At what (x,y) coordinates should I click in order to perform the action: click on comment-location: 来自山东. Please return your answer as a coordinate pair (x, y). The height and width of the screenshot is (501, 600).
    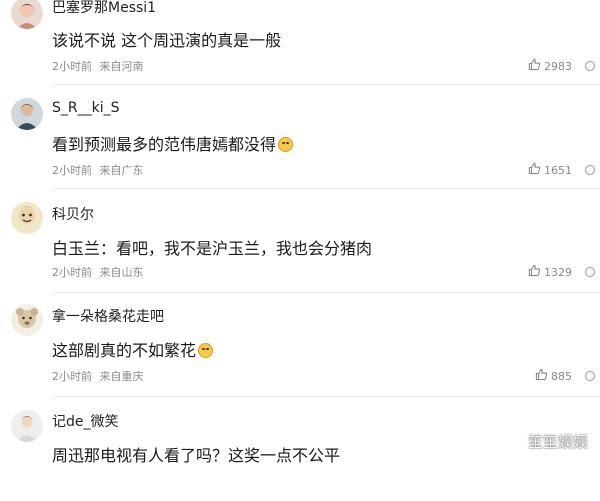
    Looking at the image, I should click on (121, 272).